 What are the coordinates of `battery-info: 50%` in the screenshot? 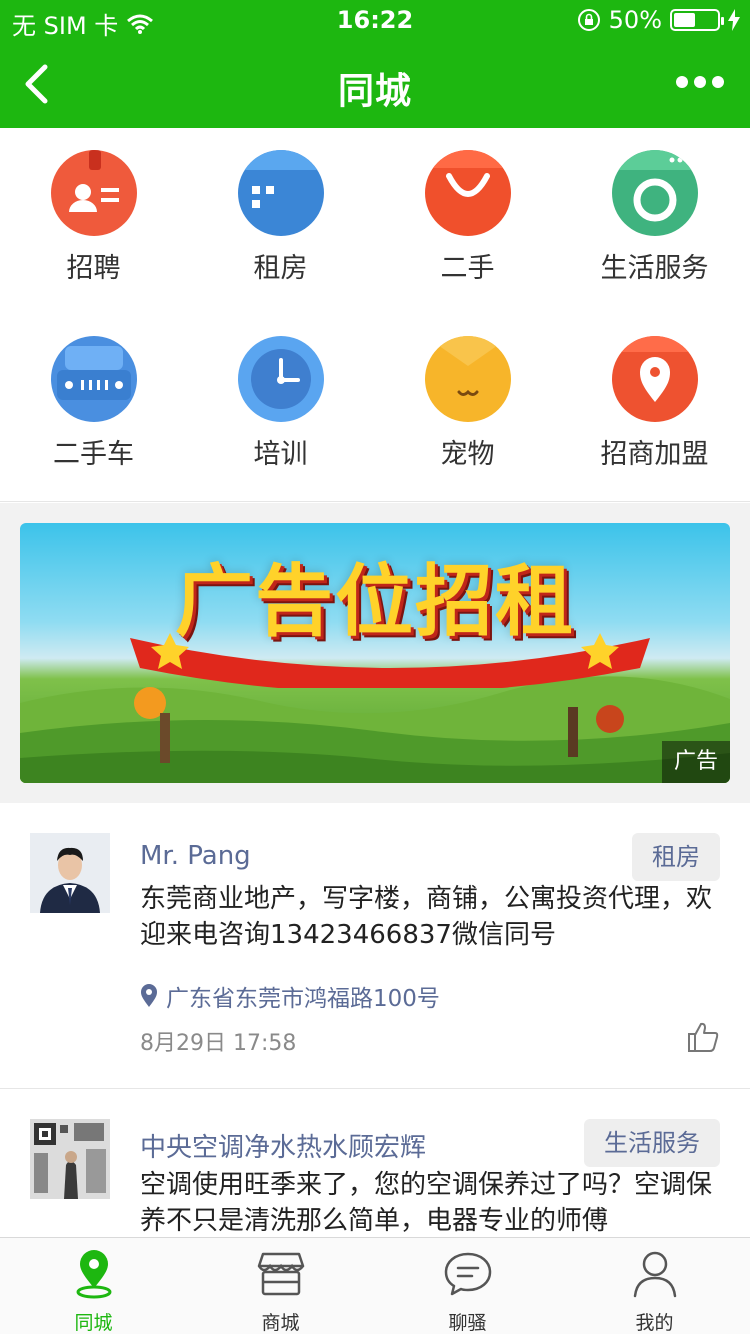 It's located at (658, 20).